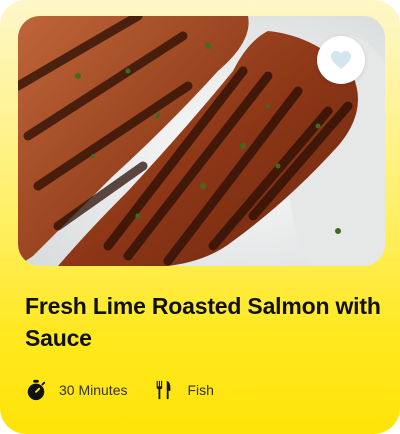 This screenshot has width=400, height=434. I want to click on recipe-title: Fresh Lime Roasted Salmon with Sauce, so click(203, 322).